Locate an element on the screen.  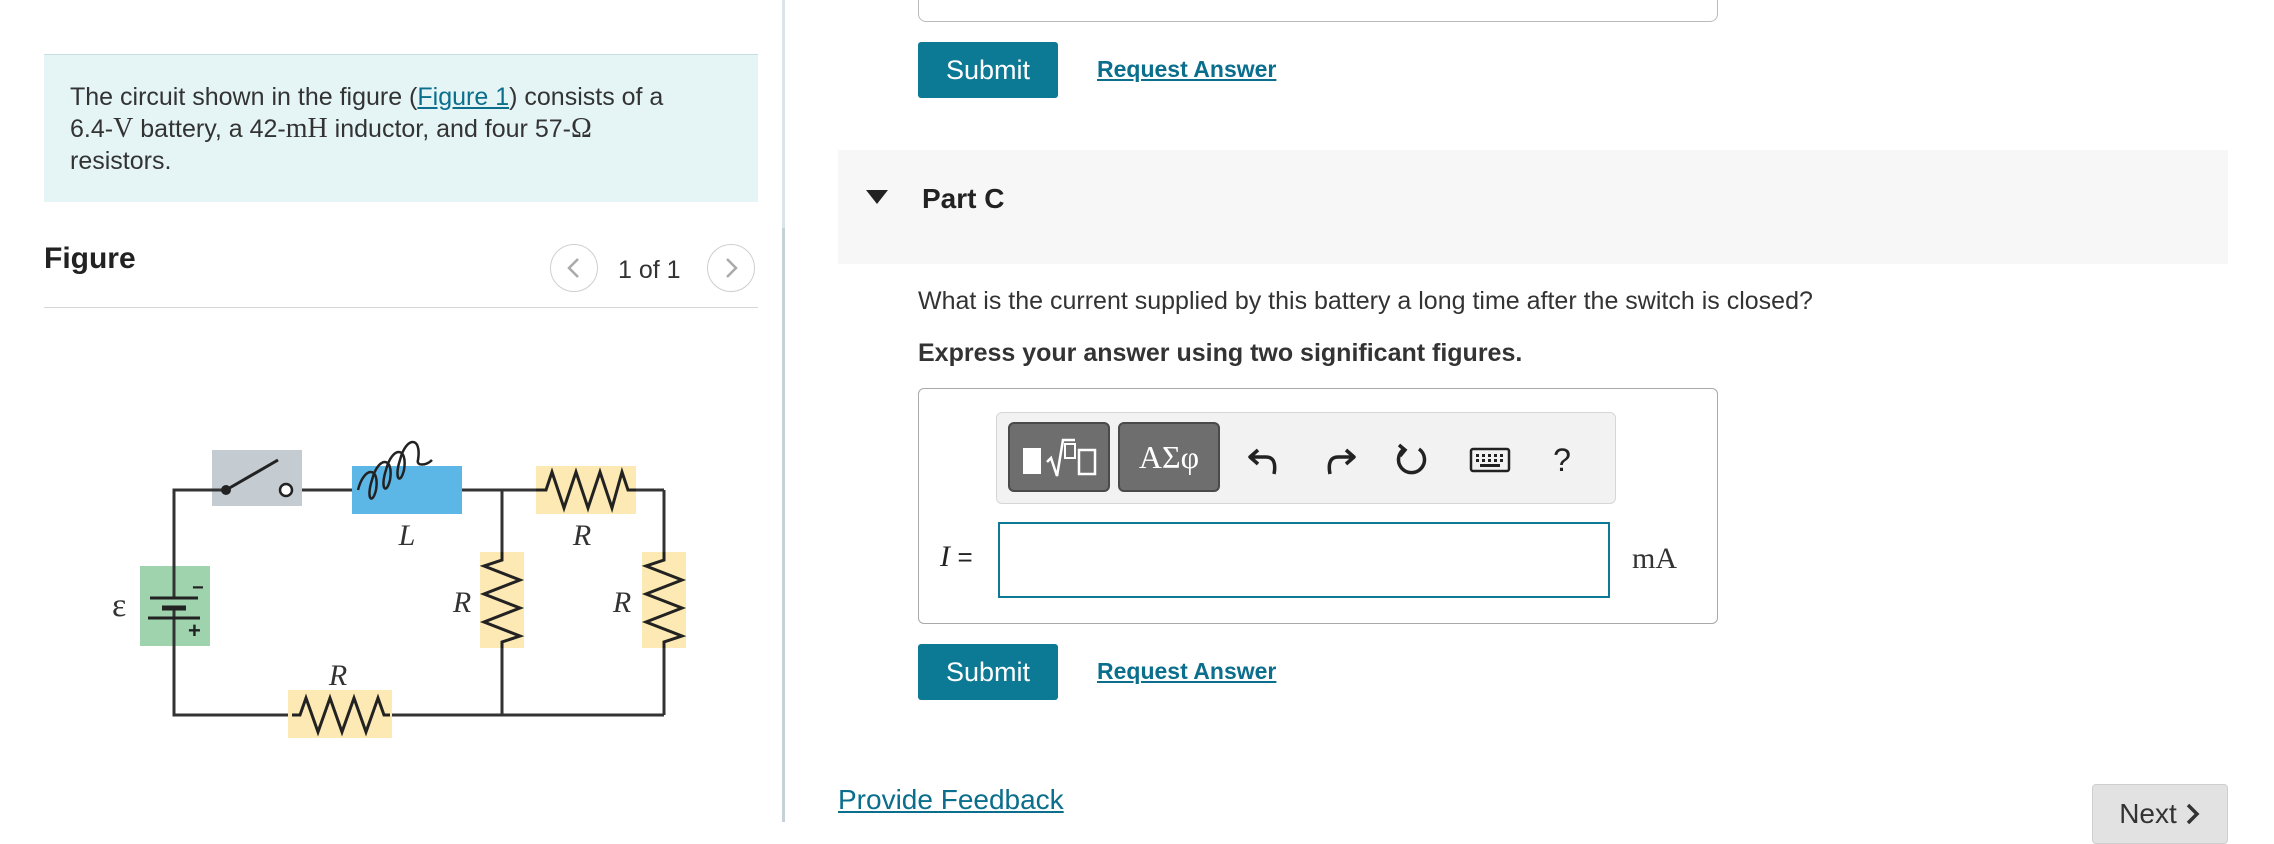
undo-icon is located at coordinates (1262, 461).